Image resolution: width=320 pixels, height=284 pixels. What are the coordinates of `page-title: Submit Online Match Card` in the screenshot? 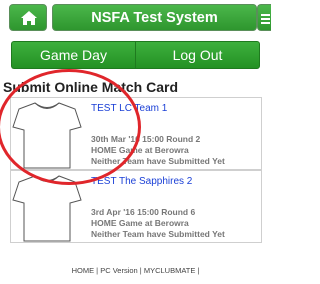 It's located at (91, 87).